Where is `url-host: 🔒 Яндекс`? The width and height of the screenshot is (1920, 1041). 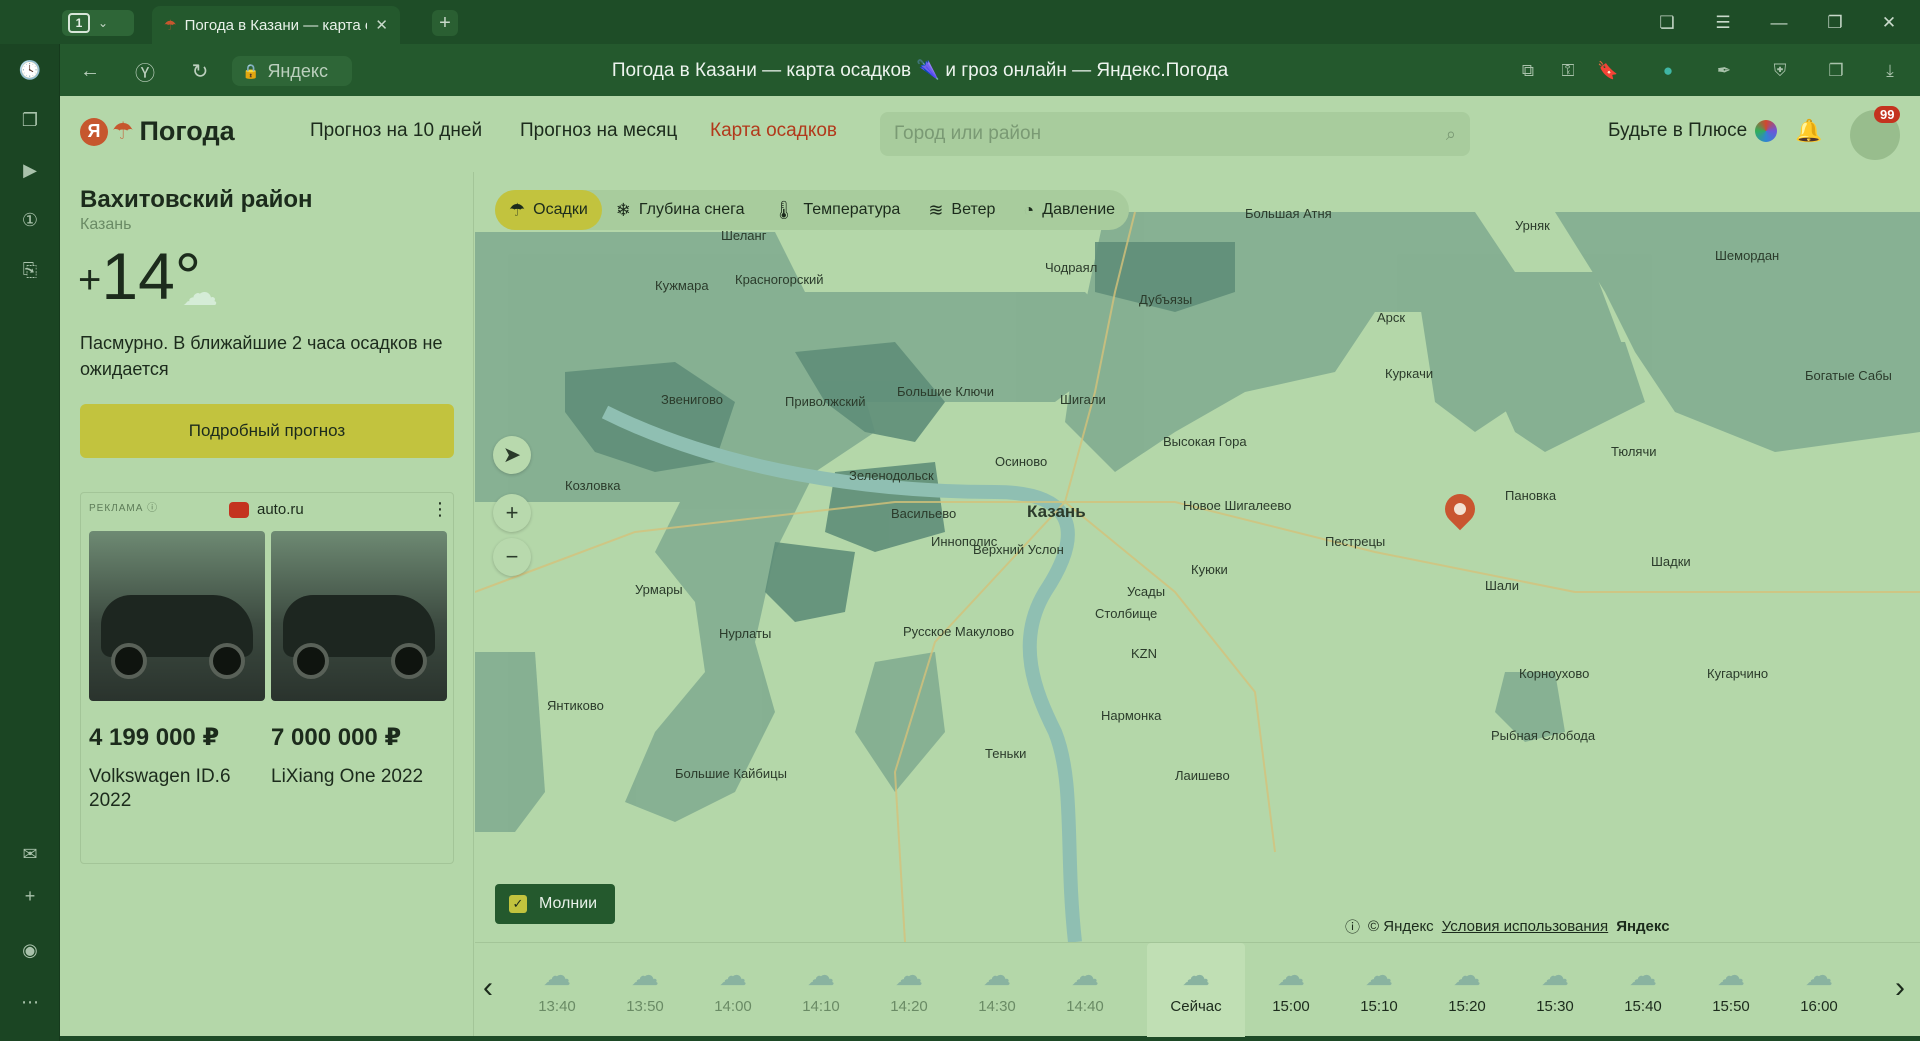
url-host: 🔒 Яндекс is located at coordinates (292, 71).